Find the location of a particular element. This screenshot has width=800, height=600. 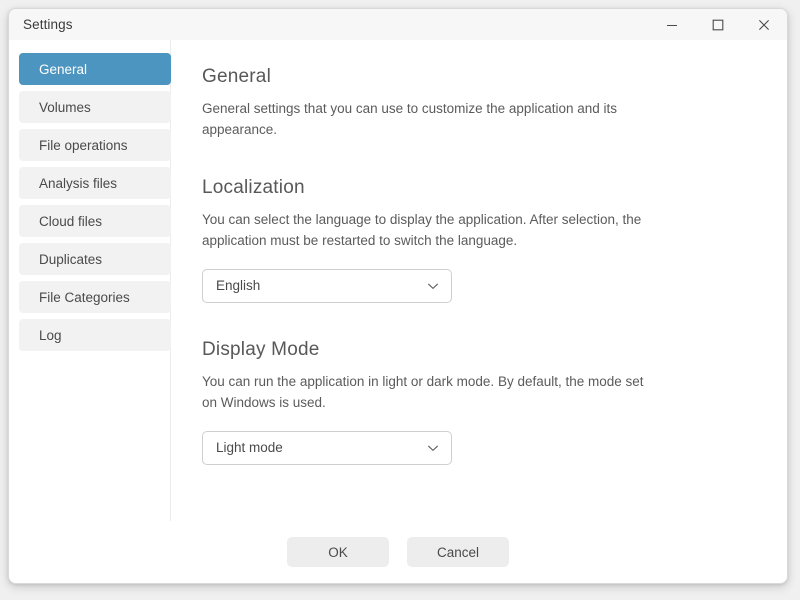

sidebar-item-label: General is located at coordinates (63, 69).